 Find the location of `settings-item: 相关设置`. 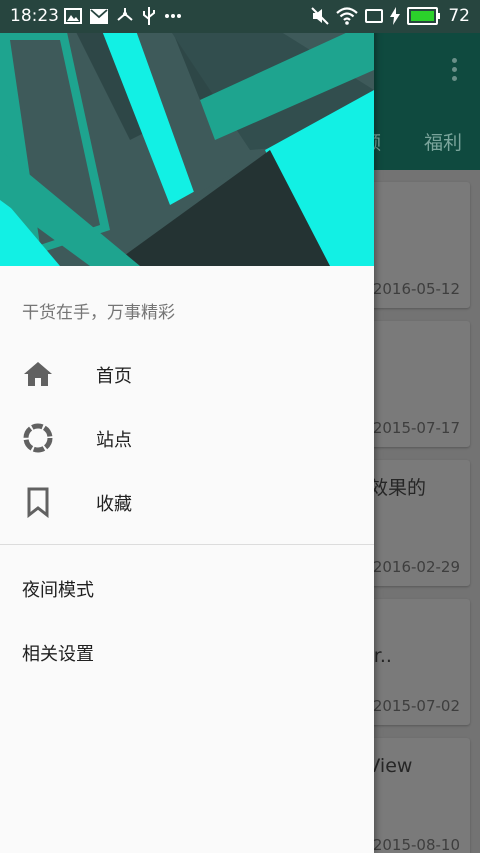

settings-item: 相关设置 is located at coordinates (187, 652).